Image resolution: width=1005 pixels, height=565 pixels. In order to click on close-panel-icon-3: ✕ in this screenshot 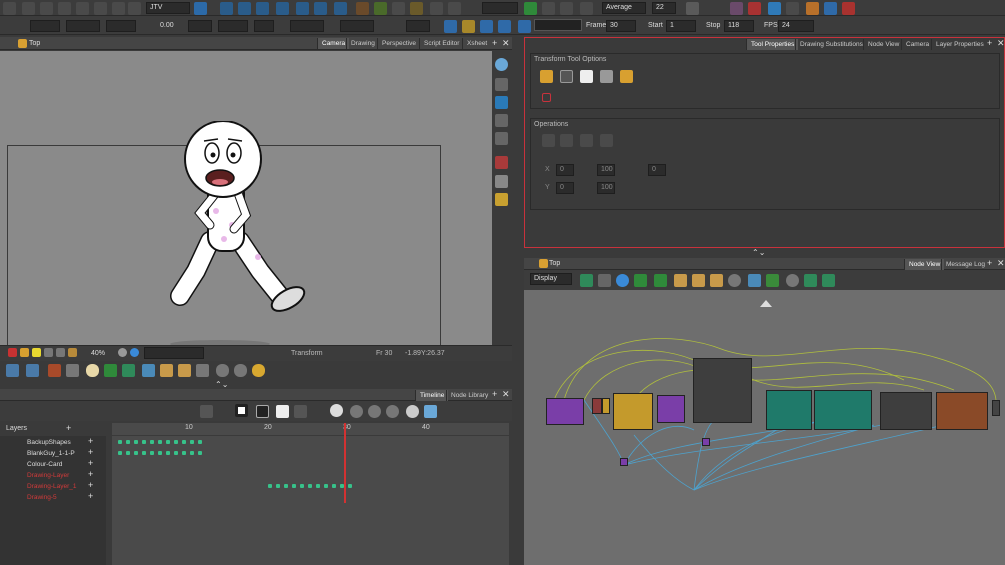, I will do `click(1001, 263)`.